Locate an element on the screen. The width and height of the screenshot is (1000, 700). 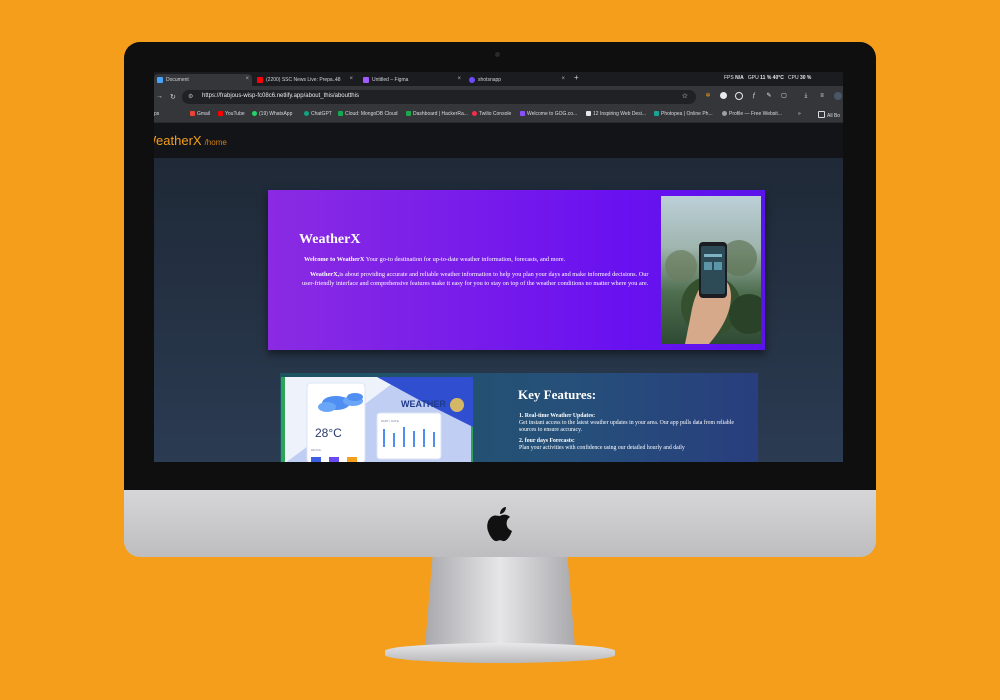
doc-icon is located at coordinates (160, 80).